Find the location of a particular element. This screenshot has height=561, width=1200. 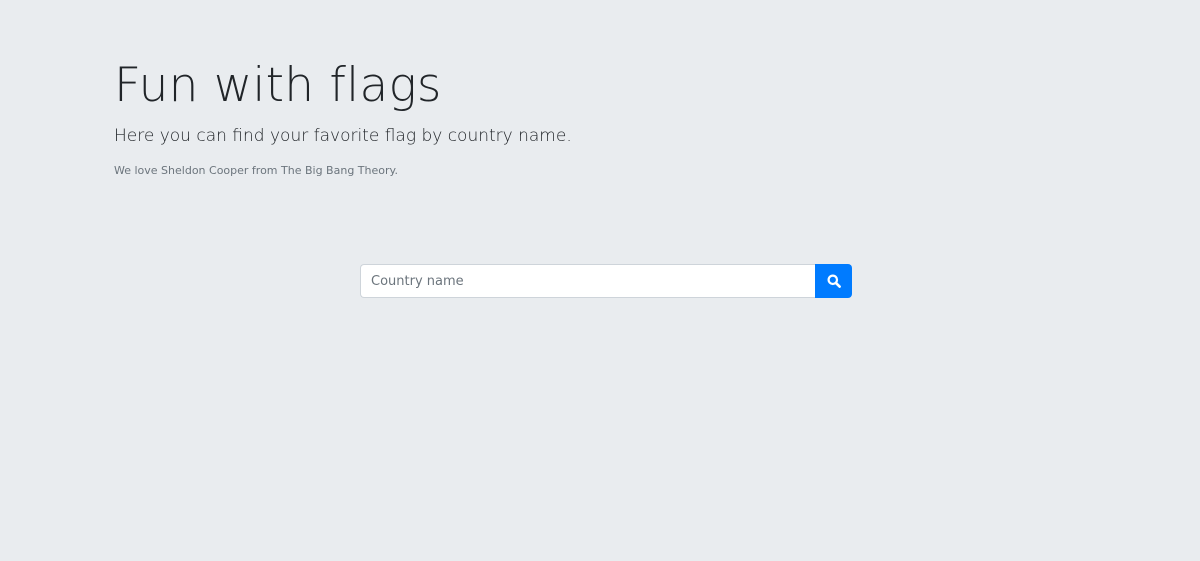

search-input is located at coordinates (588, 281).